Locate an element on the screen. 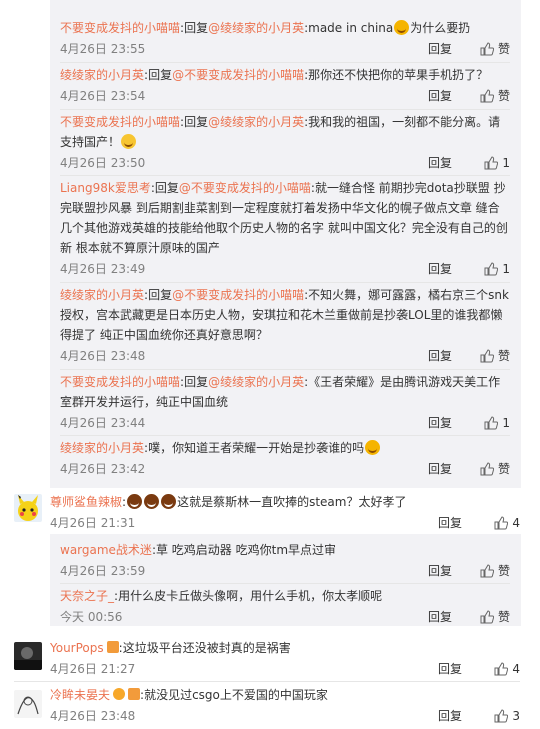 The width and height of the screenshot is (540, 729). reply-time: 4月26日 23:49 is located at coordinates (103, 269).